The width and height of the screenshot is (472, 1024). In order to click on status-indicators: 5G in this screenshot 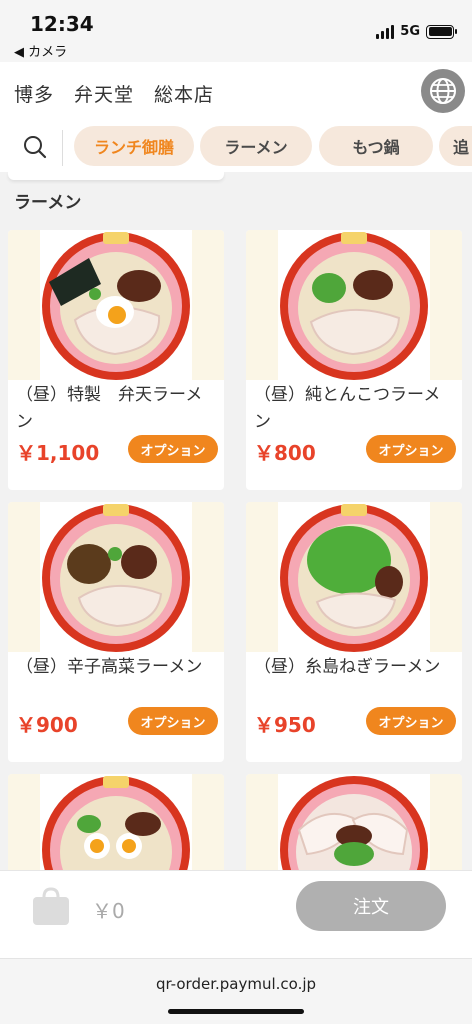, I will do `click(416, 31)`.